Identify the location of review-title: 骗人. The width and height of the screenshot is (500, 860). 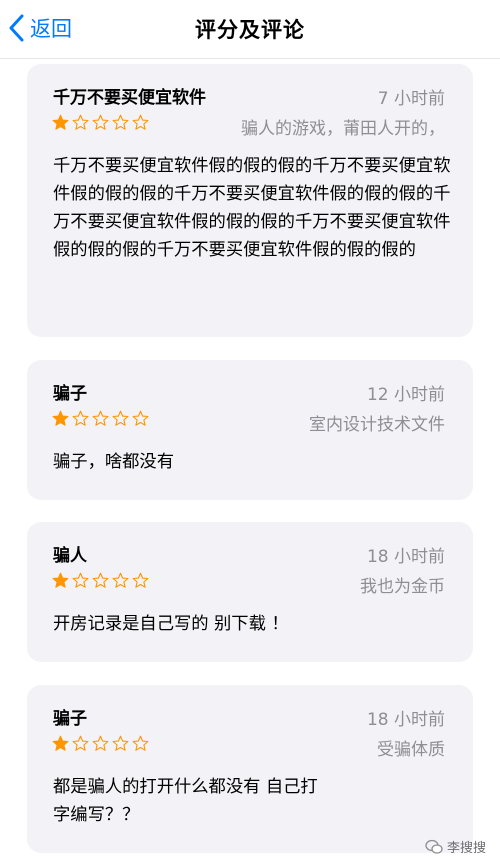
(70, 556).